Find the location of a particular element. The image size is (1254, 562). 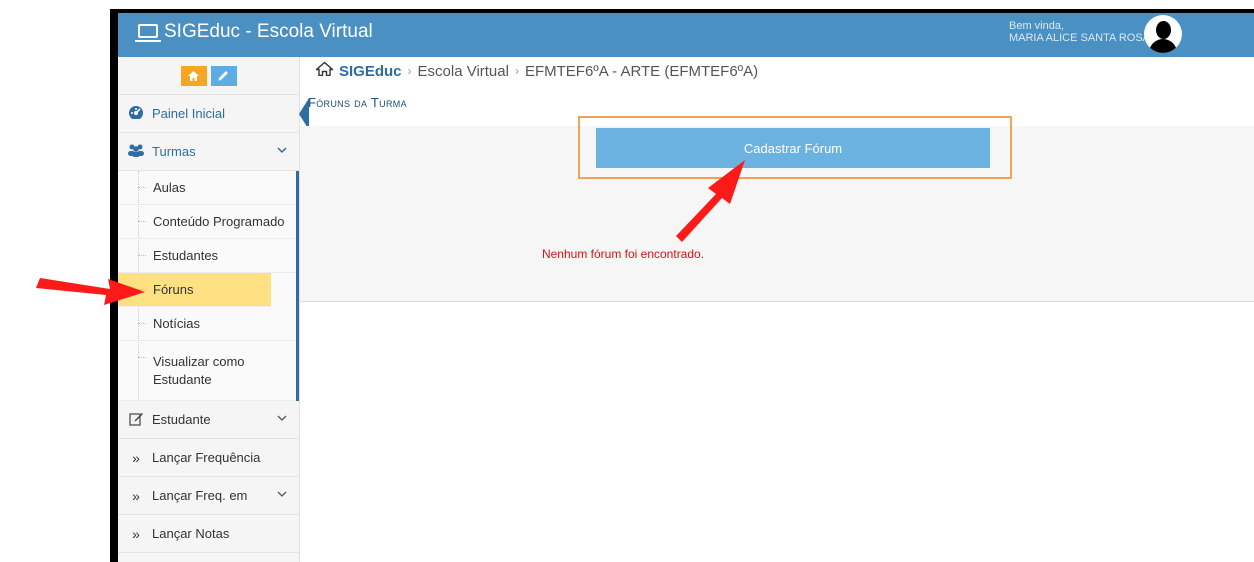

annotation-arrows is located at coordinates (390, 232).